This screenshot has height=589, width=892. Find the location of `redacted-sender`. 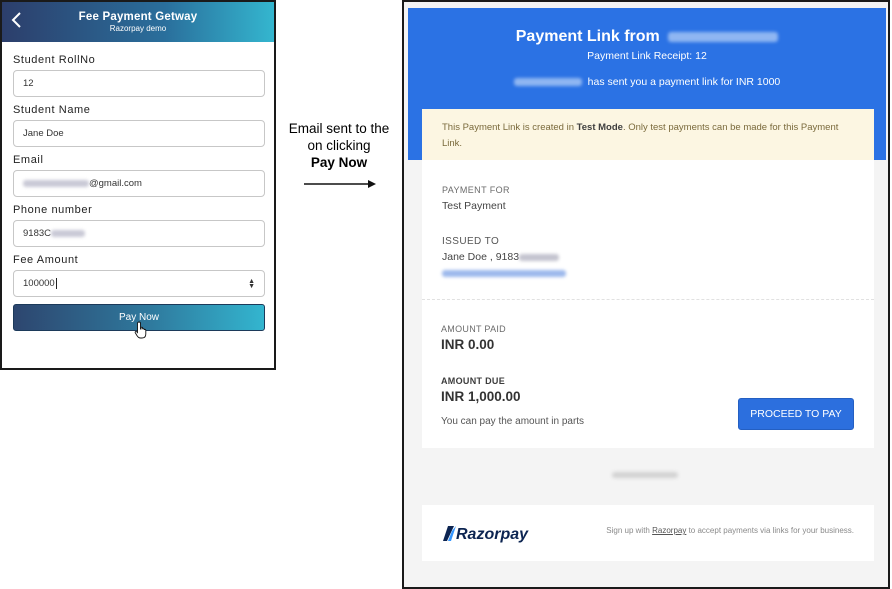

redacted-sender is located at coordinates (547, 82).